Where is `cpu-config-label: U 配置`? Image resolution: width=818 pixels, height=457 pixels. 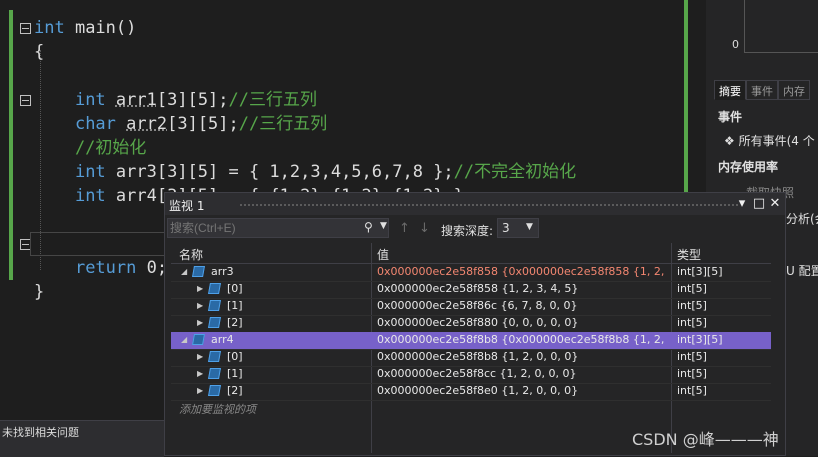
cpu-config-label: U 配置 is located at coordinates (802, 271).